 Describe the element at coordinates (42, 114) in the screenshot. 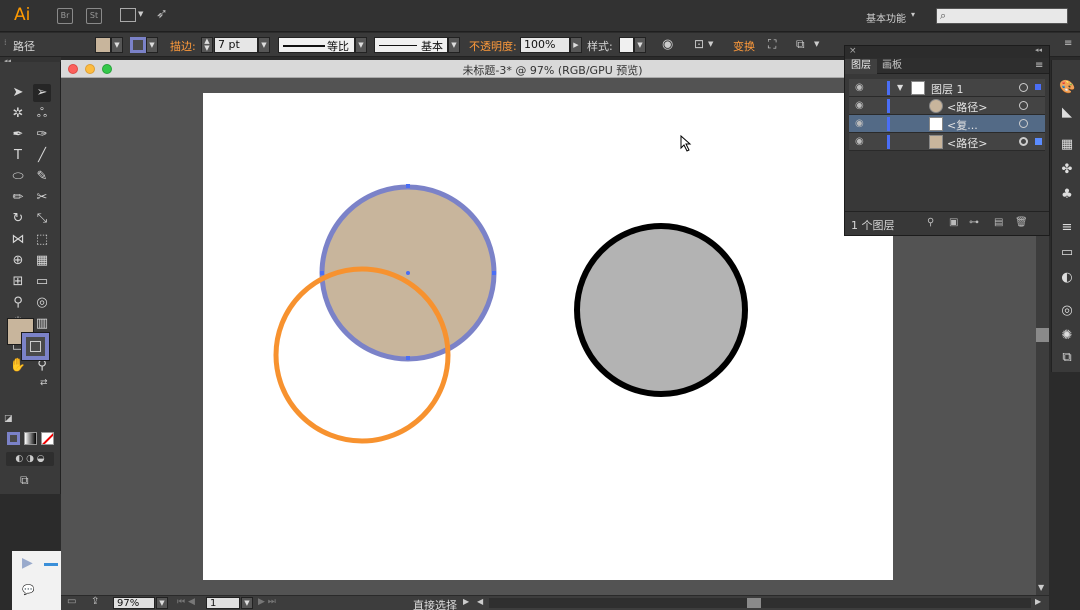

I see `lasso-tool-icon: ஃ` at that location.